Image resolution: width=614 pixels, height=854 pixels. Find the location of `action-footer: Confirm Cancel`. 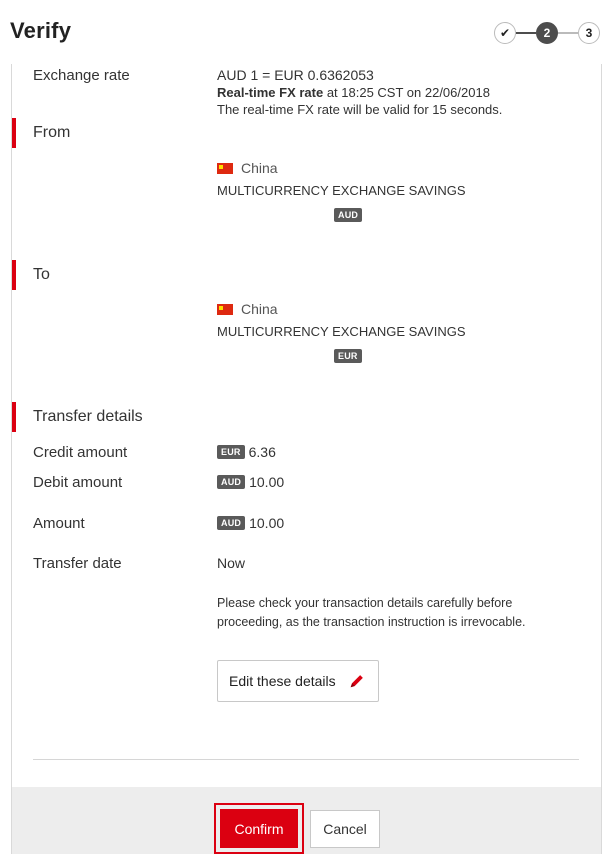

action-footer: Confirm Cancel is located at coordinates (306, 820).